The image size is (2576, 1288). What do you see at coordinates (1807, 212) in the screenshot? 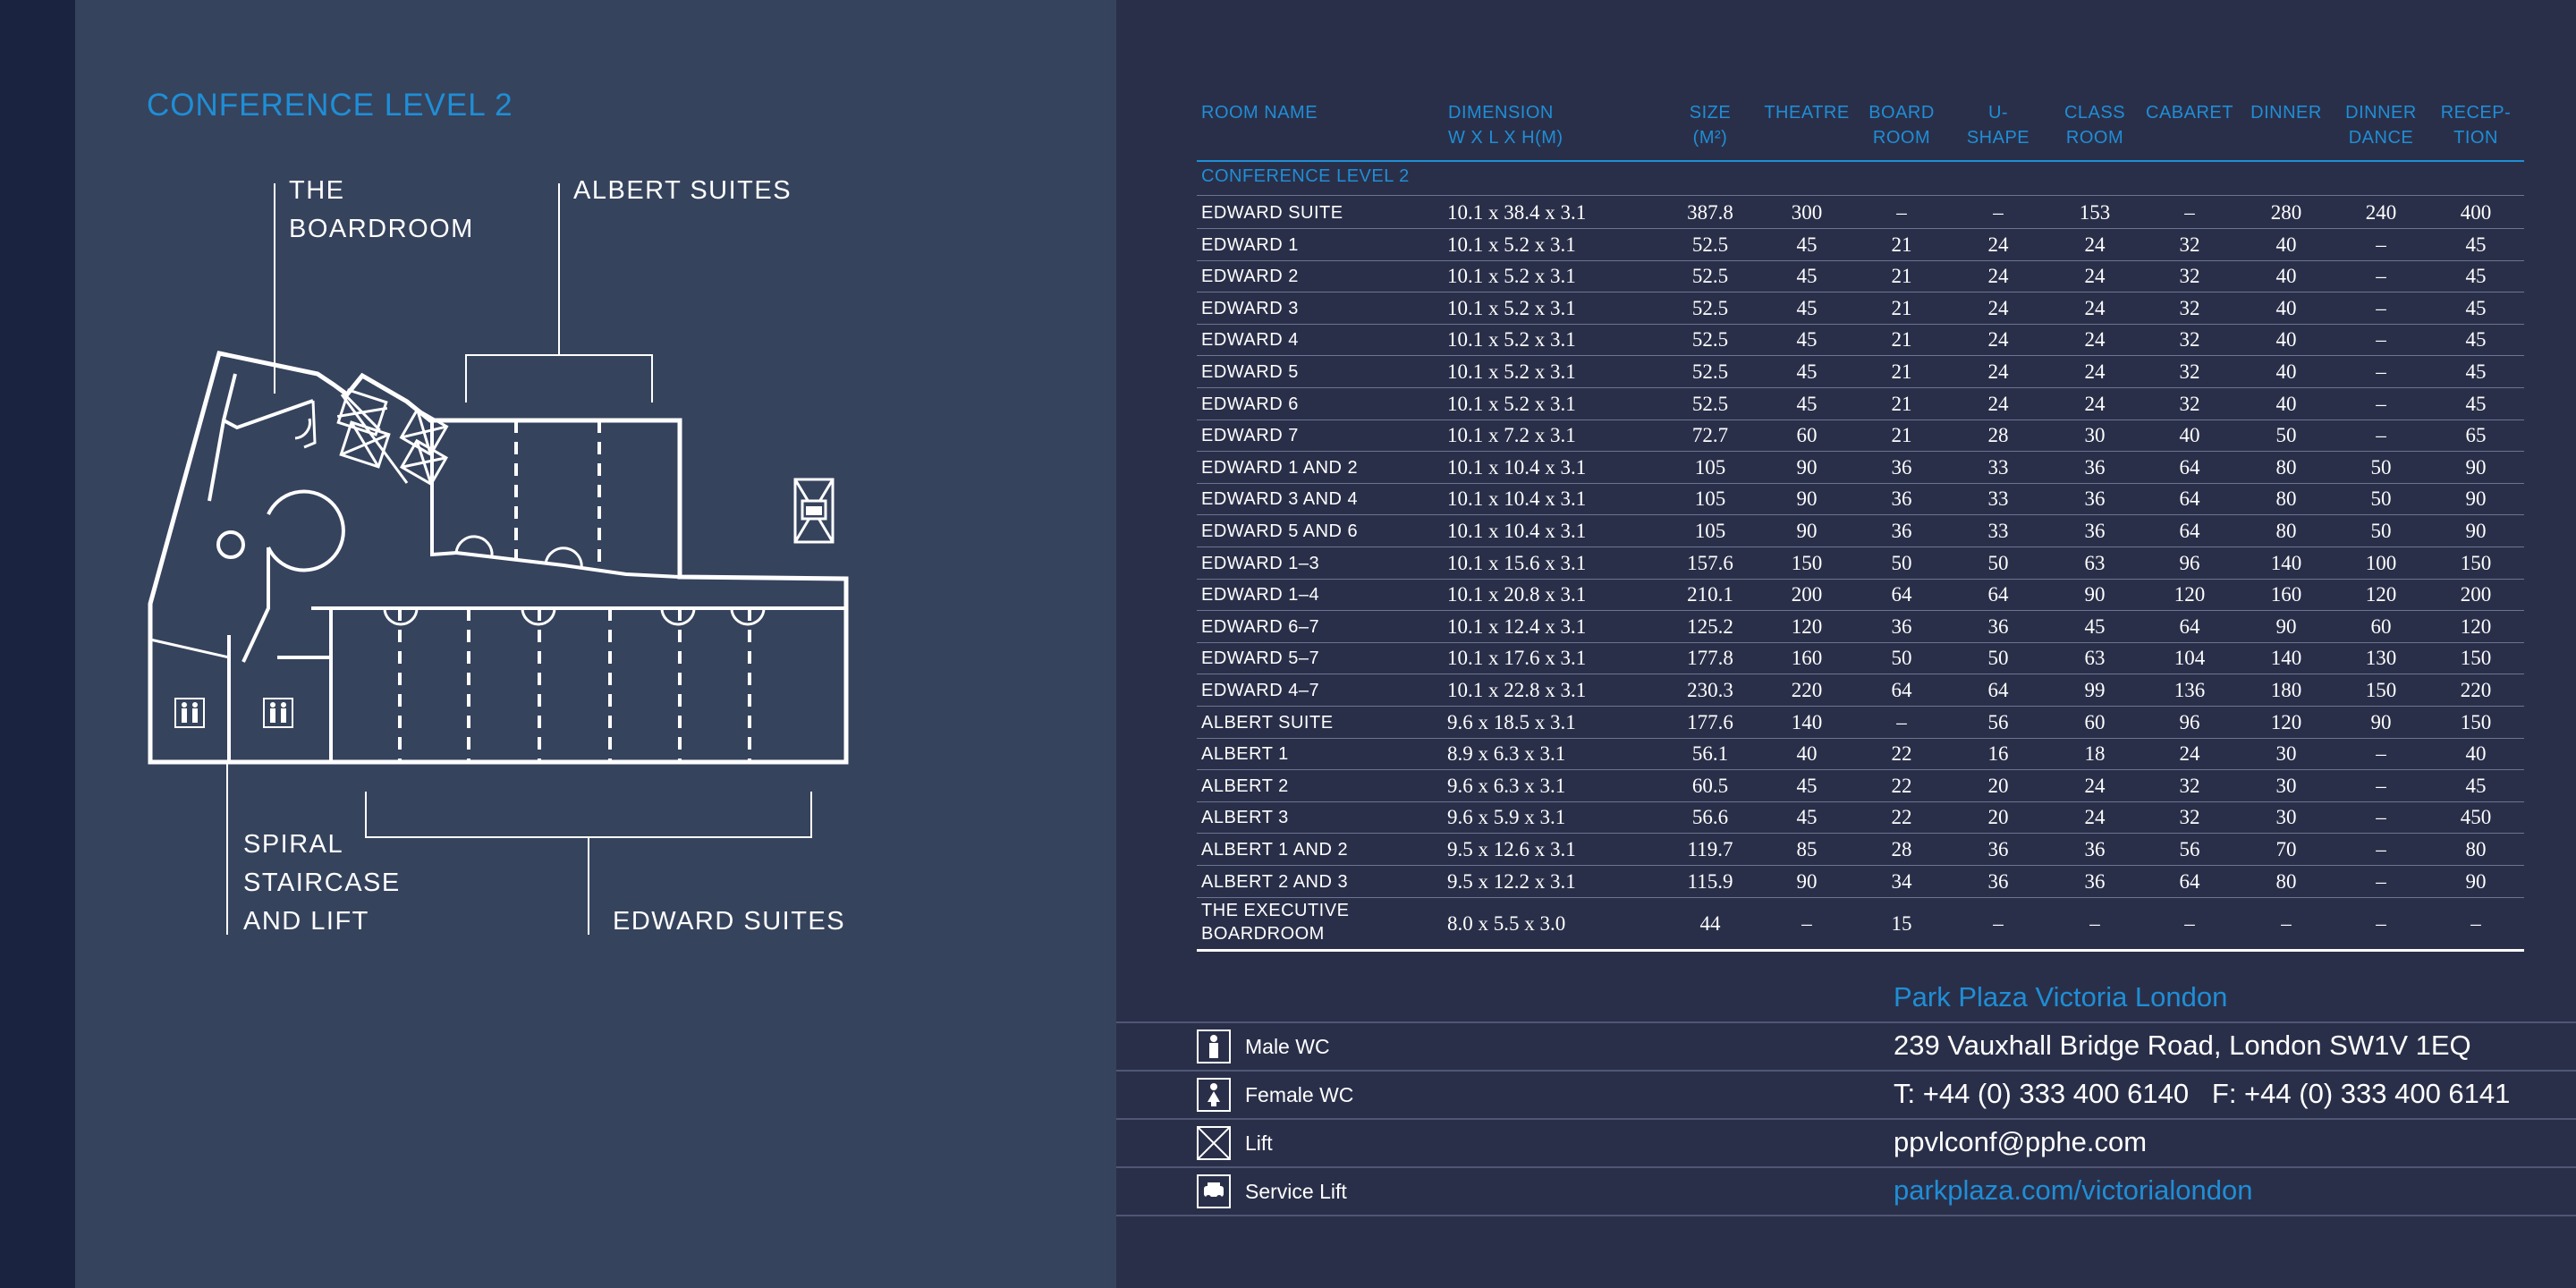
I see `cell-theatre: 300` at bounding box center [1807, 212].